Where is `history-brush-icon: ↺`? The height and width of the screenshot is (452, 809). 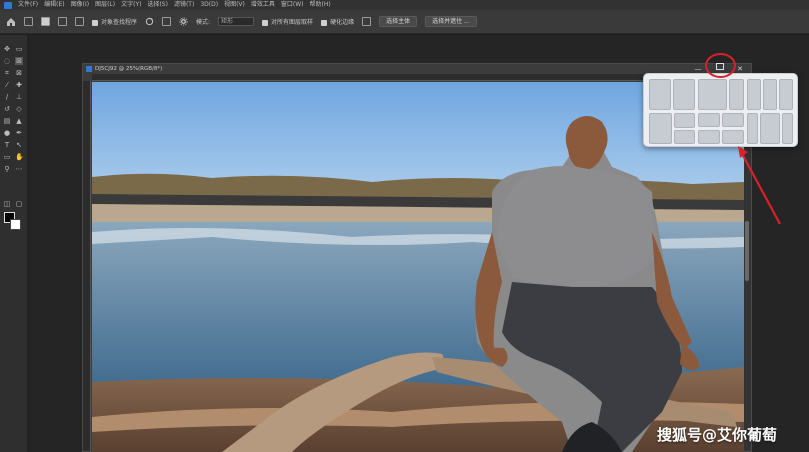 history-brush-icon: ↺ is located at coordinates (7, 109).